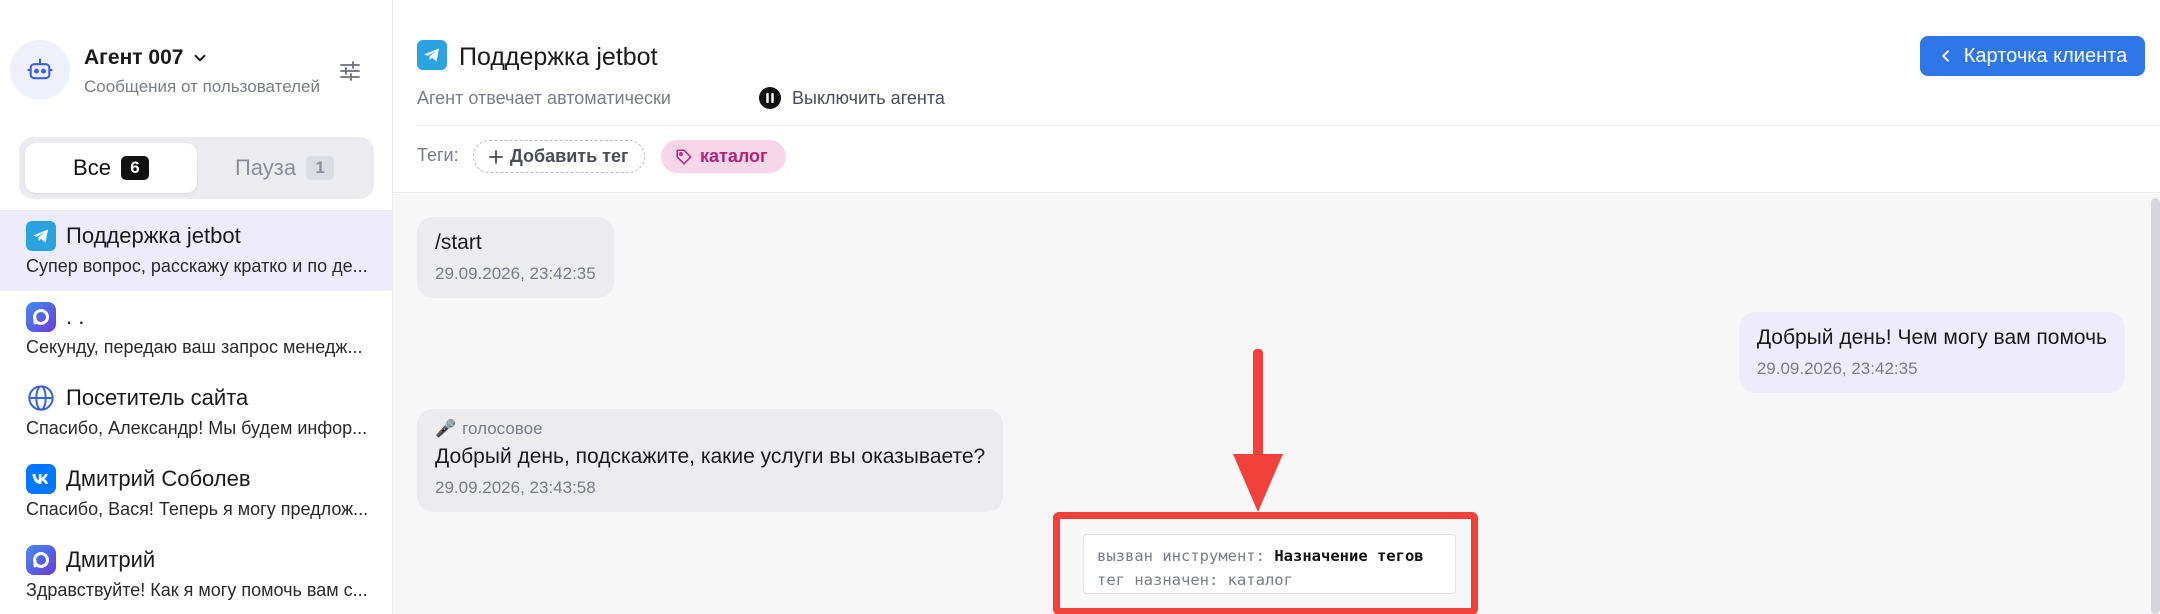  I want to click on robot-icon, so click(40, 69).